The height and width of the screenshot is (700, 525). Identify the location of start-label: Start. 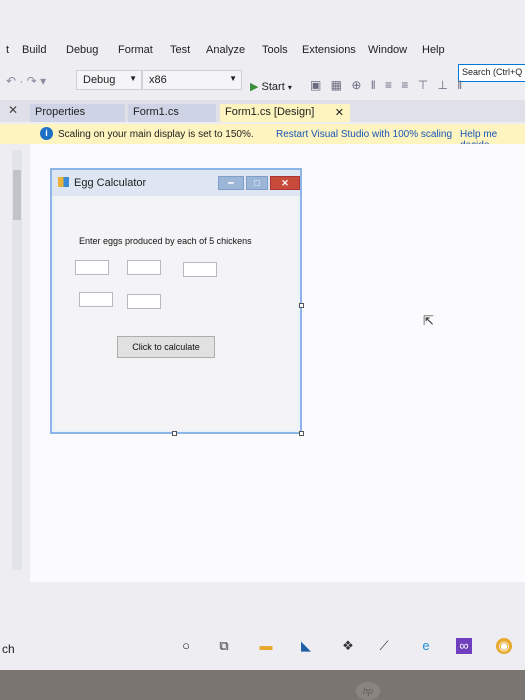
(273, 87).